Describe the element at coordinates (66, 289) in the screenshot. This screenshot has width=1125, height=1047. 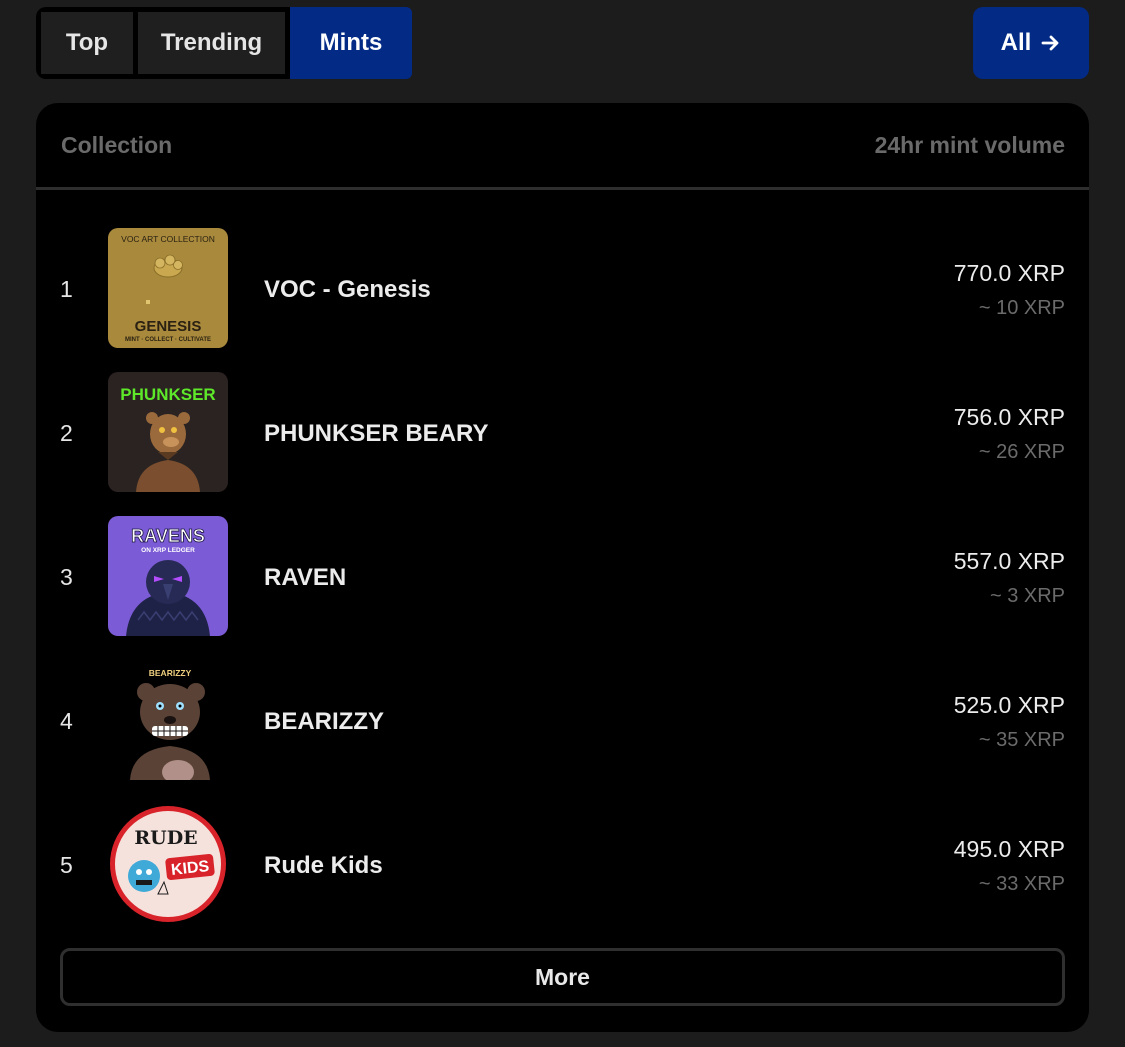
I see `row-rank: 1` at that location.